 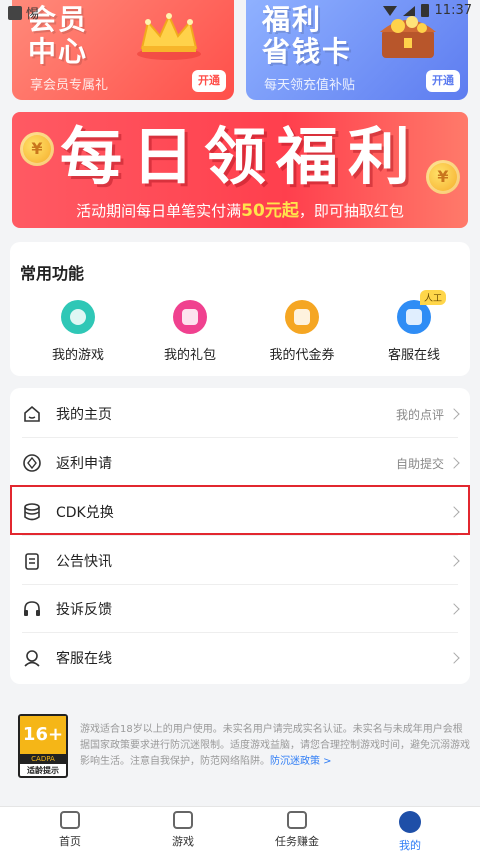 What do you see at coordinates (302, 317) in the screenshot?
I see `coupon-icon` at bounding box center [302, 317].